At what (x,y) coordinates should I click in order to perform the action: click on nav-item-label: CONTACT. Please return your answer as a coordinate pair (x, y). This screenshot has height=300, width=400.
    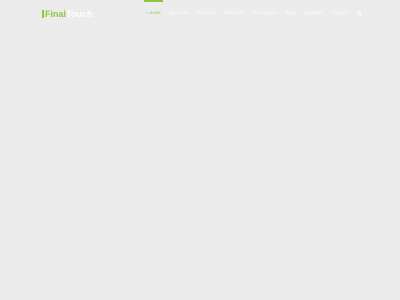
    Looking at the image, I should click on (340, 13).